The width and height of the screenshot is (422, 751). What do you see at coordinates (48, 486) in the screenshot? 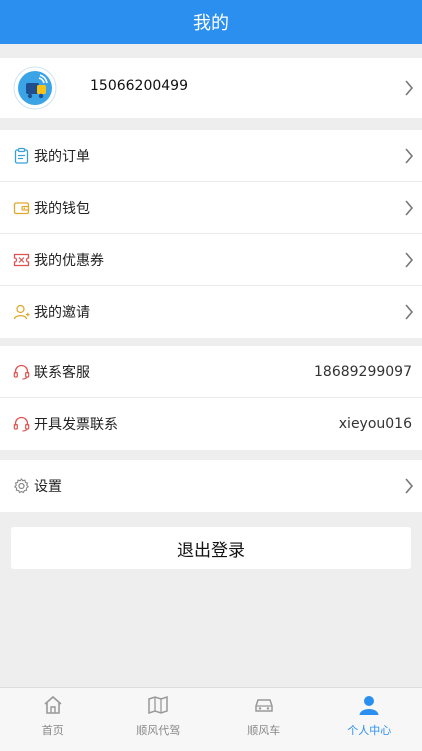
I see `menu-item-label: 设置` at bounding box center [48, 486].